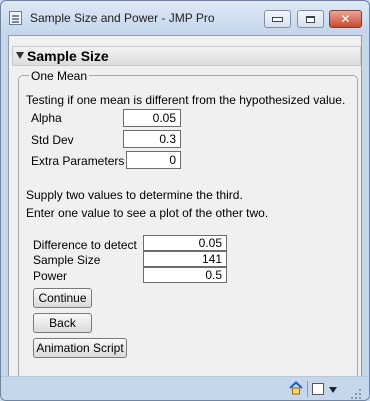  What do you see at coordinates (80, 348) in the screenshot?
I see `animation-script-button: Animation Script` at bounding box center [80, 348].